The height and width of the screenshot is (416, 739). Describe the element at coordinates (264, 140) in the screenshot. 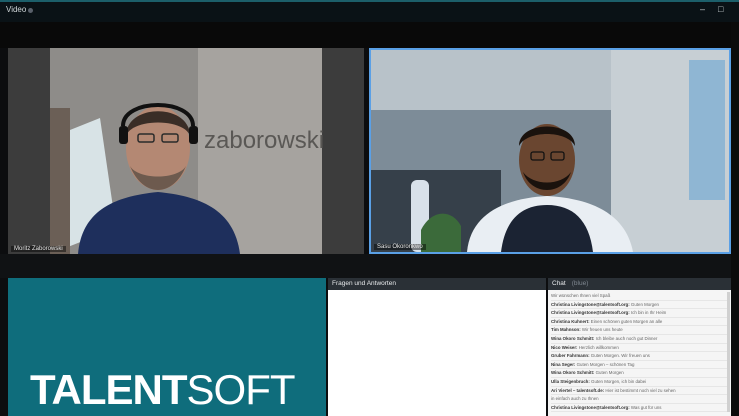

I see `wall-text: zaborowski` at that location.